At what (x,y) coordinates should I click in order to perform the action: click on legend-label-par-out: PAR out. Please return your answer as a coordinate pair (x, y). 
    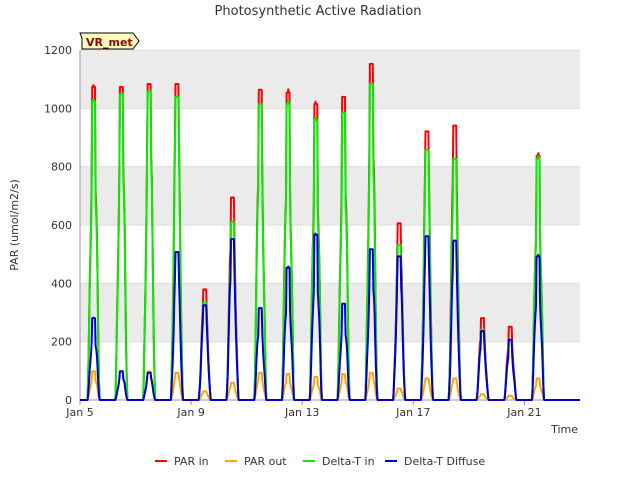
    Looking at the image, I should click on (265, 461).